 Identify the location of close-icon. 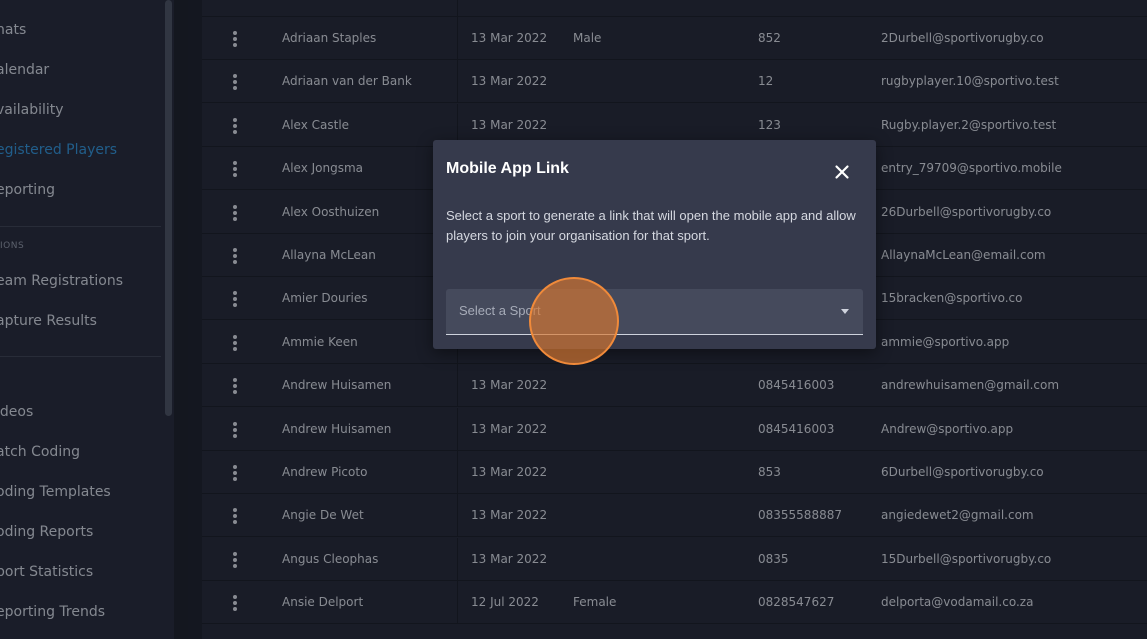
(842, 172).